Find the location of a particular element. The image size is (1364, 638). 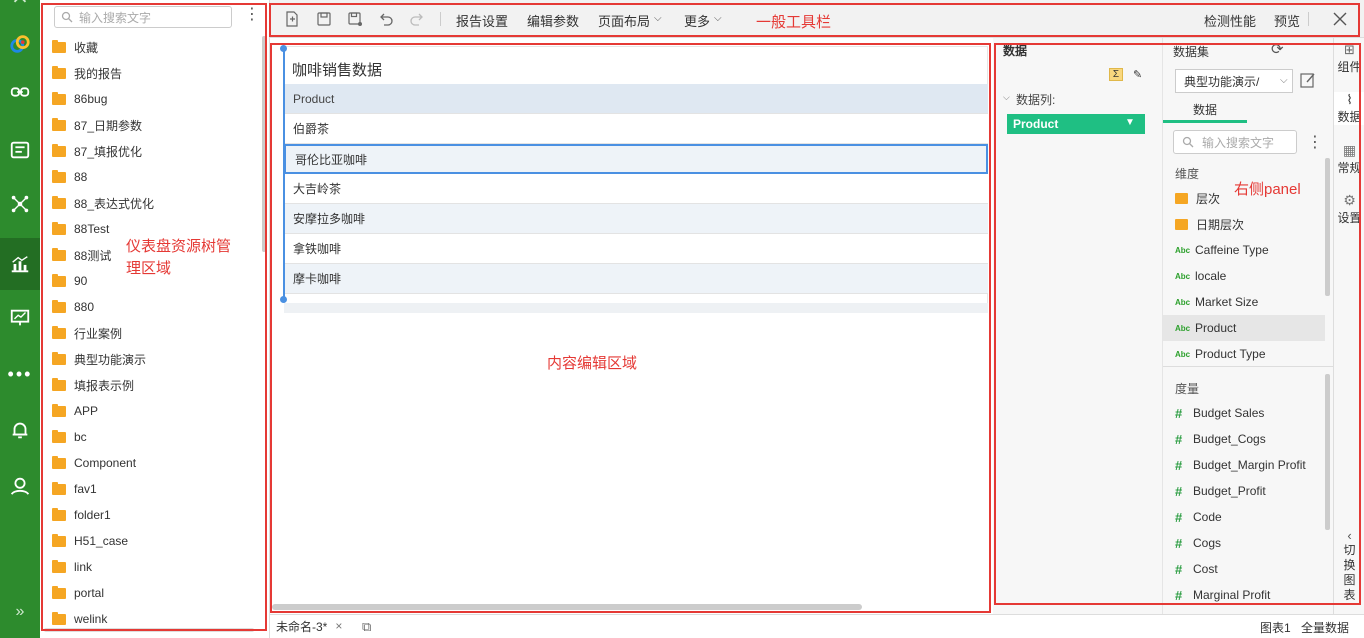

report-tab-label: 未命名-3* is located at coordinates (302, 626).